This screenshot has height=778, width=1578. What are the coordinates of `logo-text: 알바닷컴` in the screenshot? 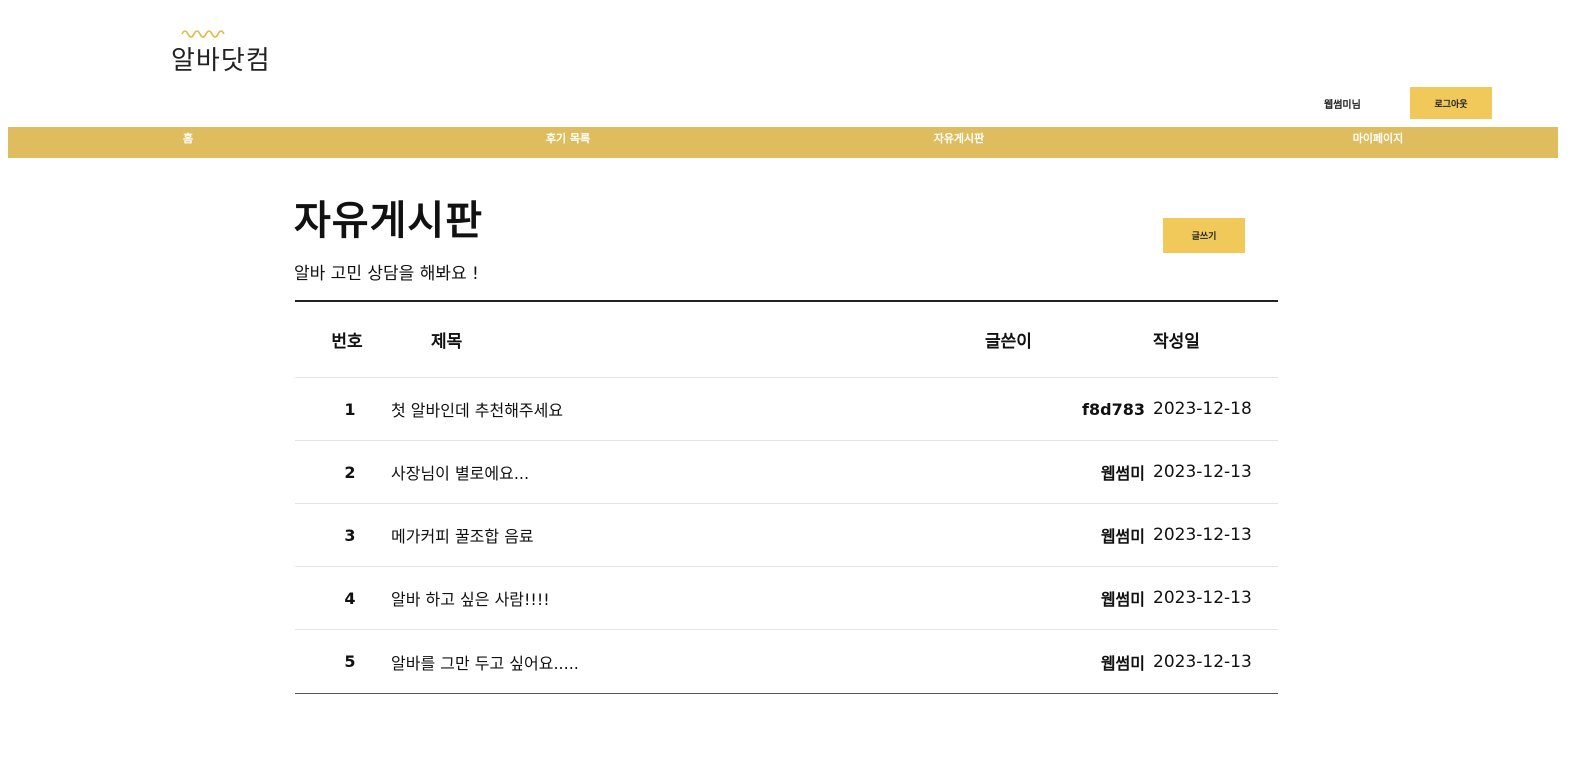 It's located at (221, 61).